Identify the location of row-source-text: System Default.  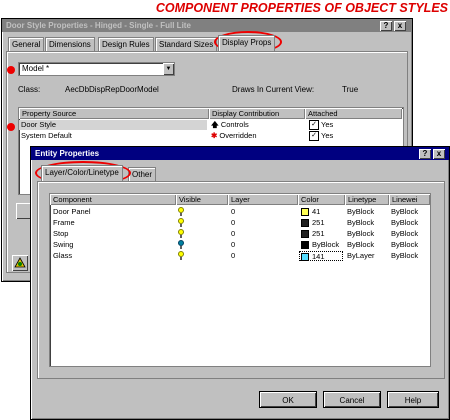
(46, 135).